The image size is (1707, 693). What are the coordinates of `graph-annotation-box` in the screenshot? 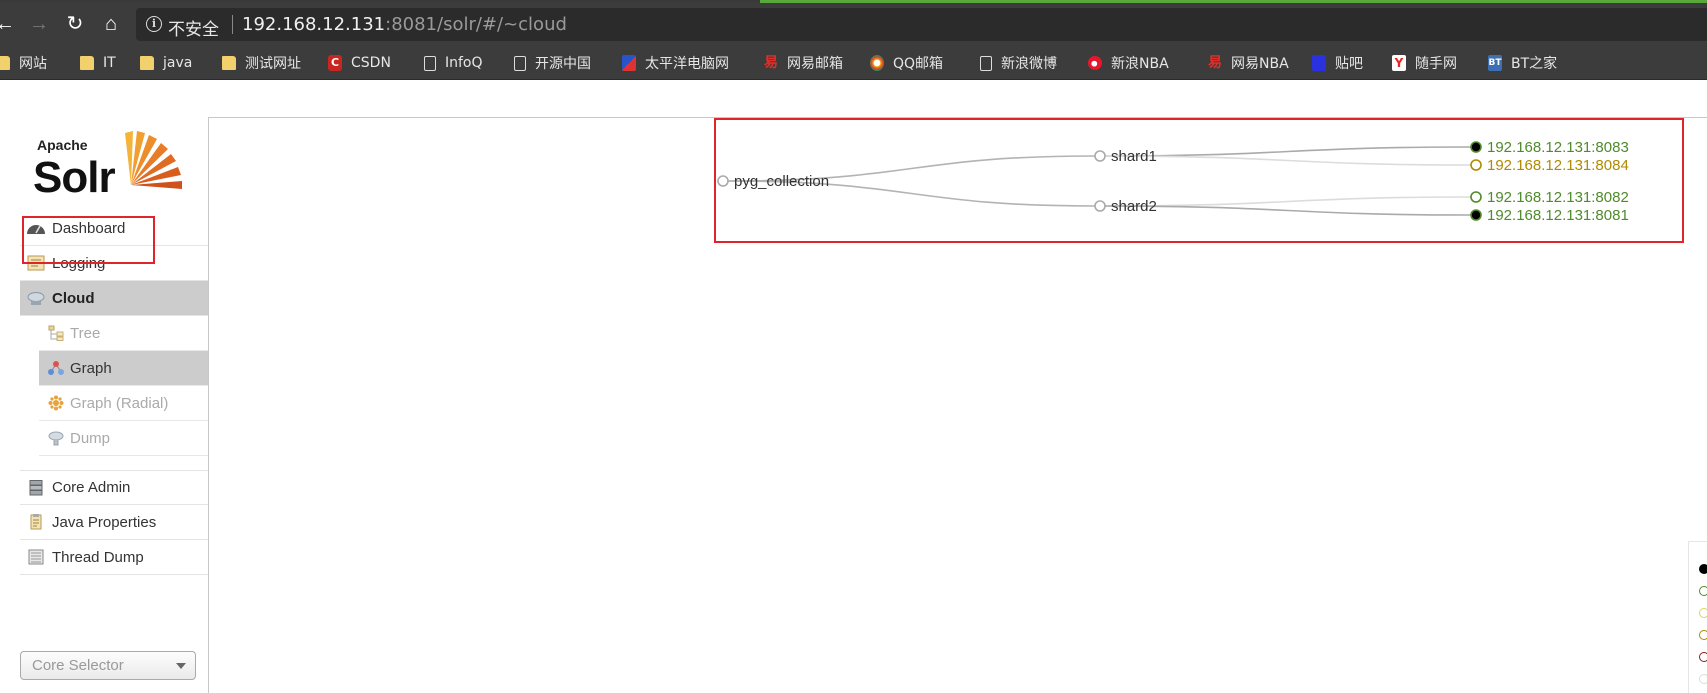 It's located at (1199, 180).